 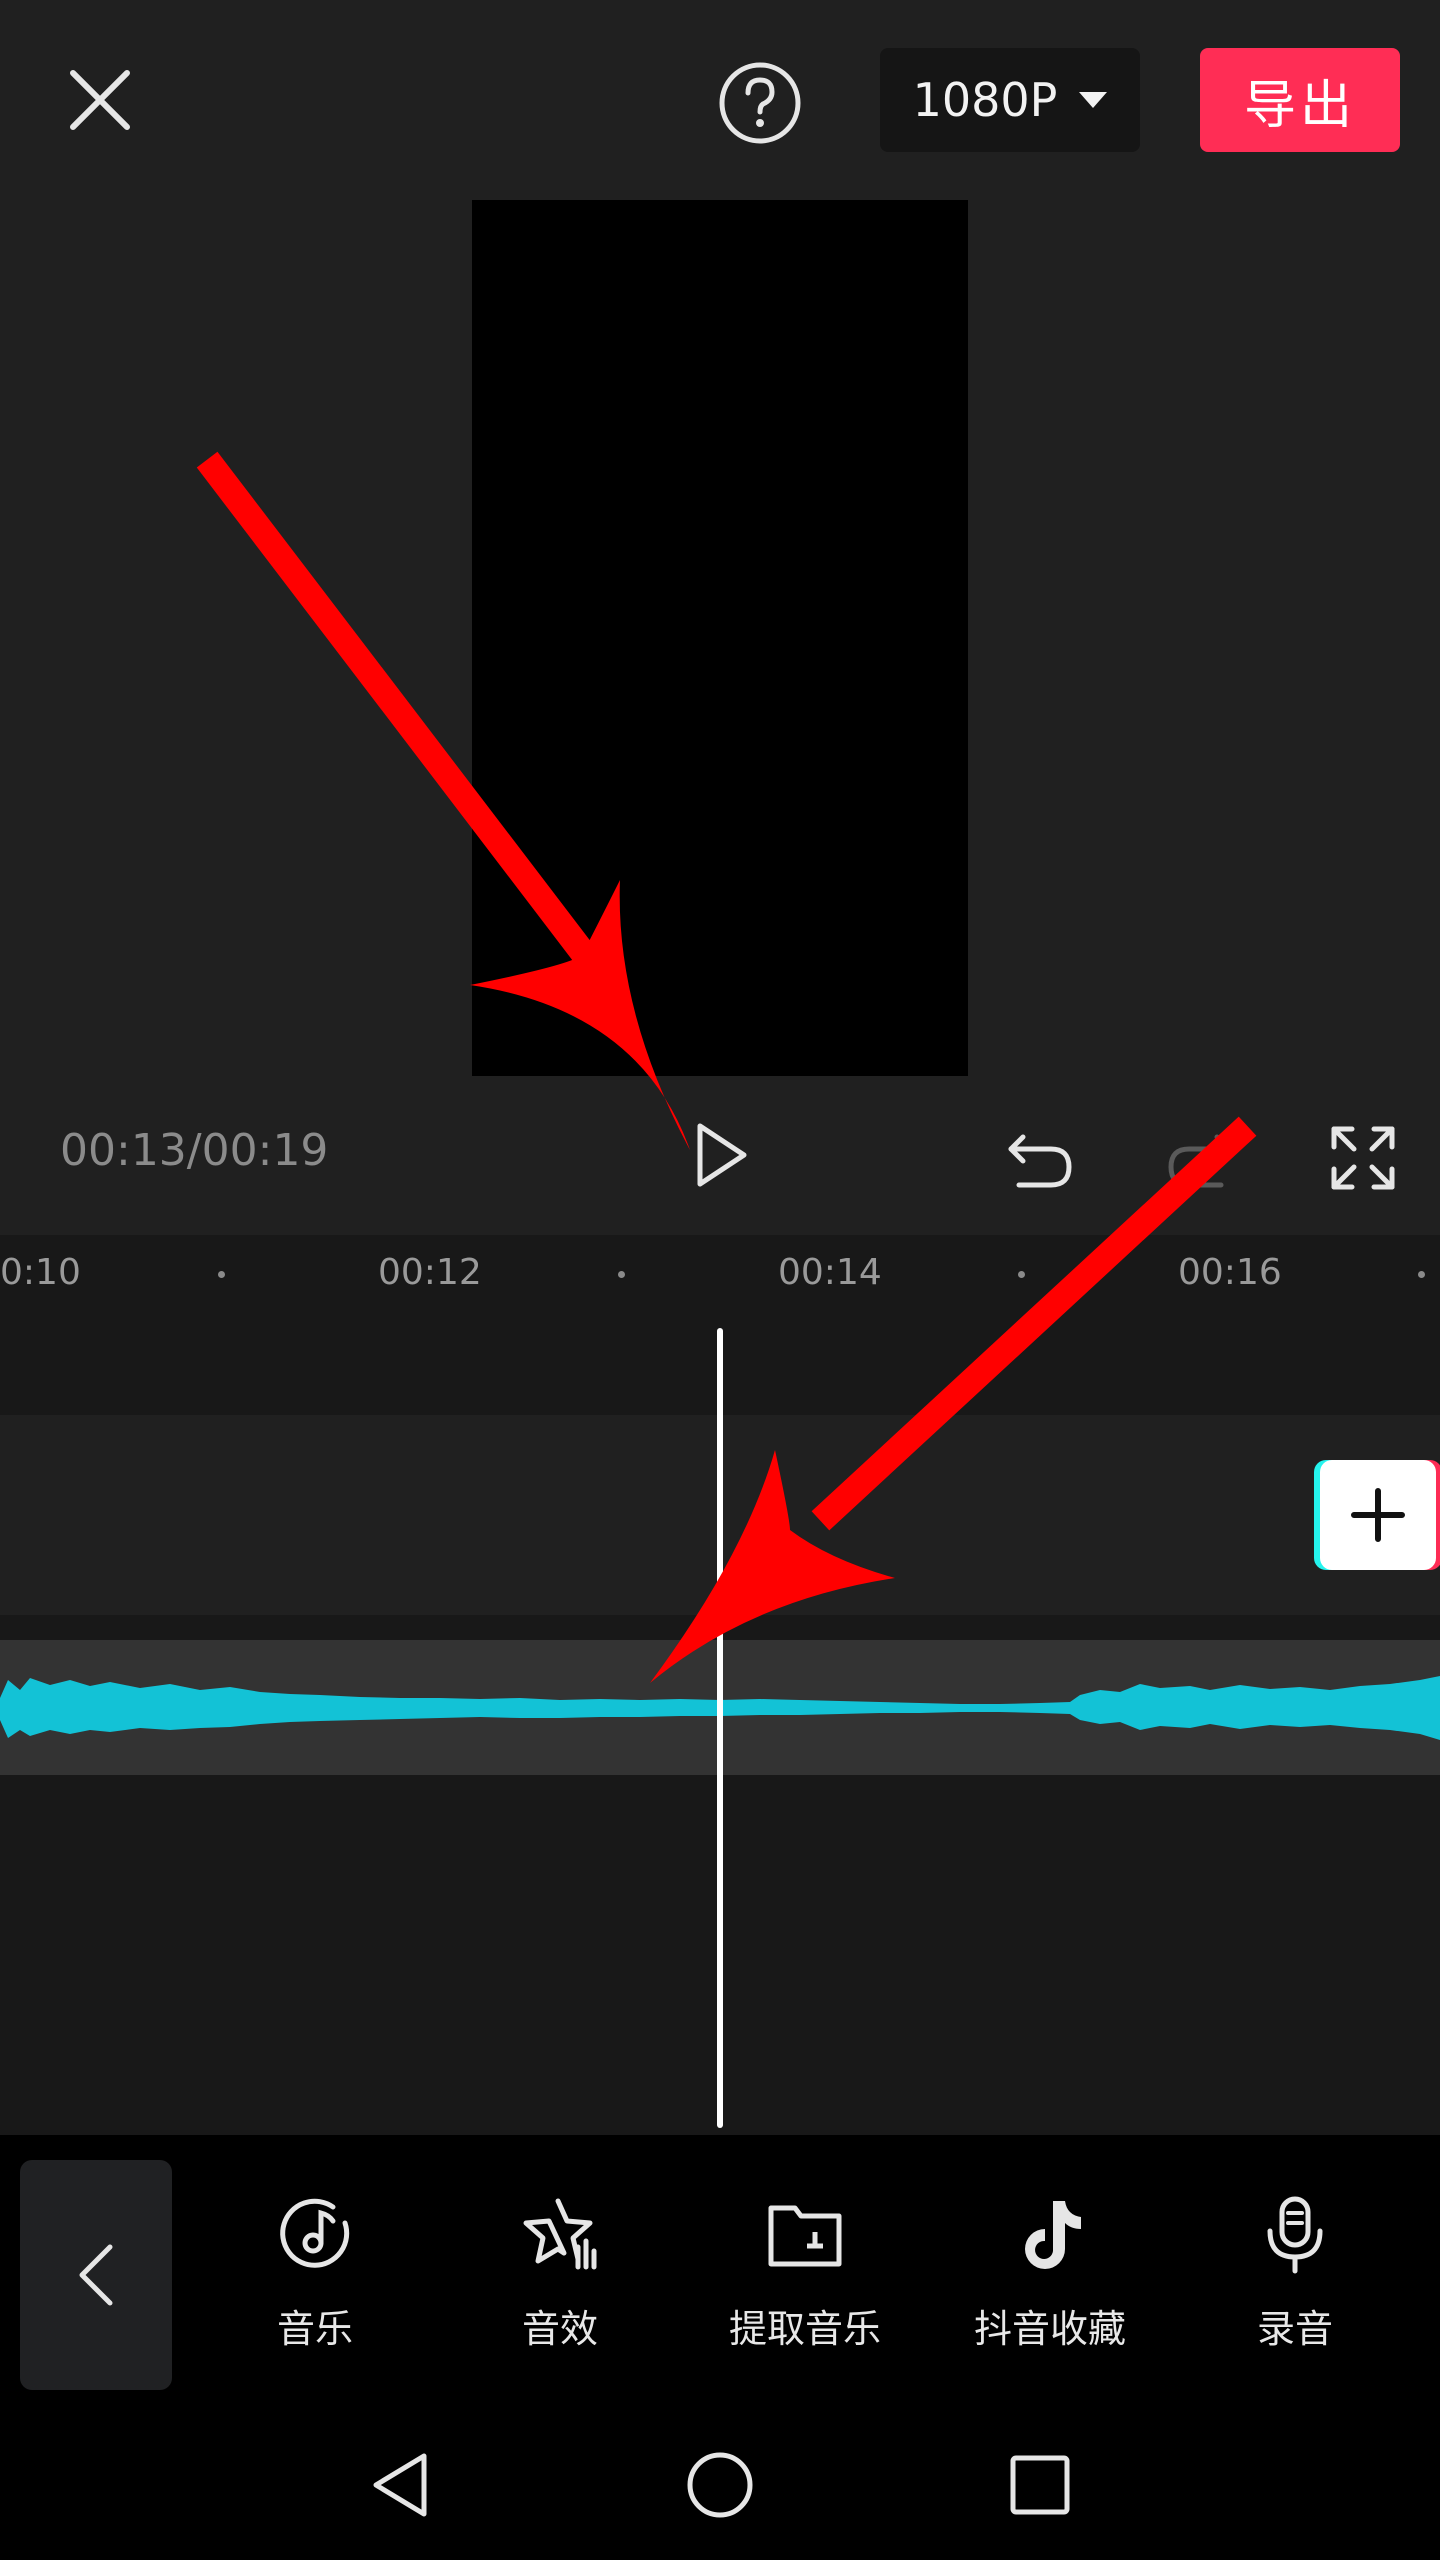 I want to click on fullscreen-icon, so click(x=1363, y=1158).